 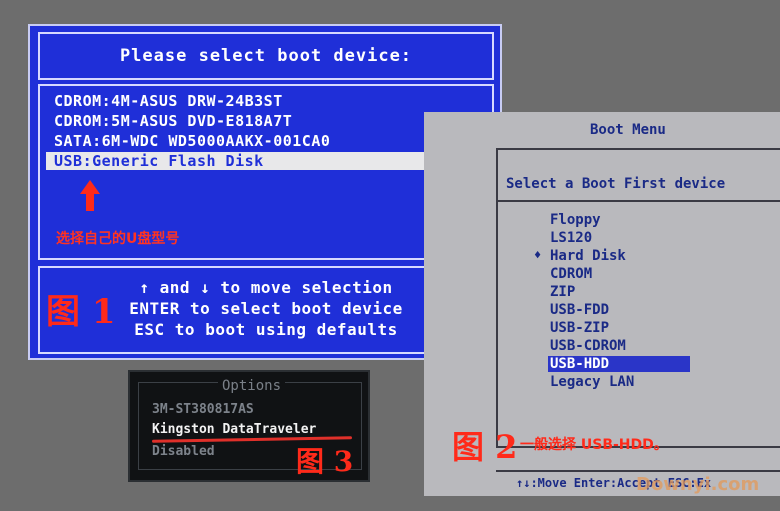 What do you see at coordinates (90, 187) in the screenshot?
I see `arrow-up-icon` at bounding box center [90, 187].